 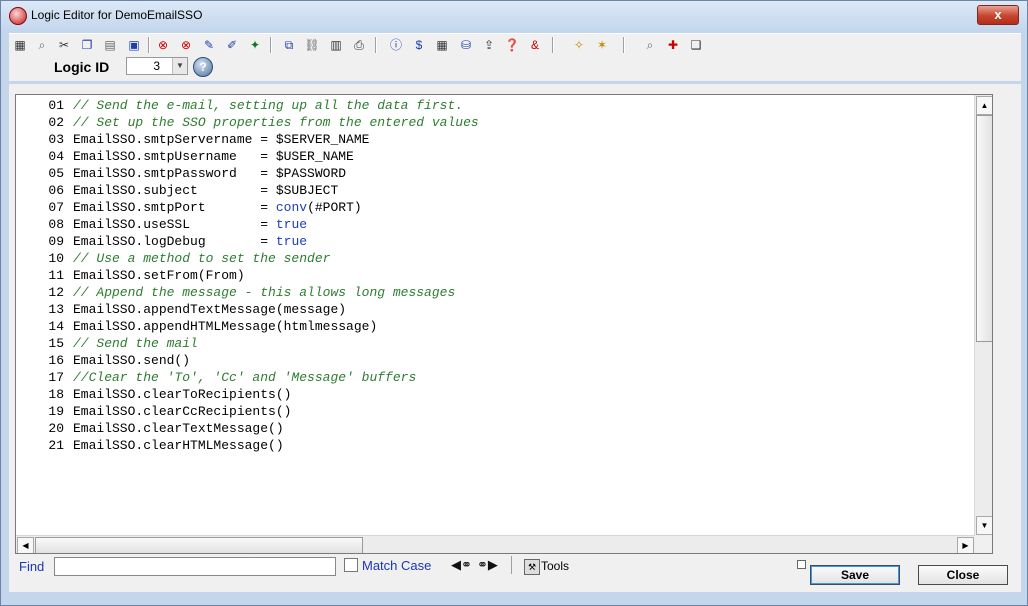 I want to click on line-number: 16, so click(x=56, y=360).